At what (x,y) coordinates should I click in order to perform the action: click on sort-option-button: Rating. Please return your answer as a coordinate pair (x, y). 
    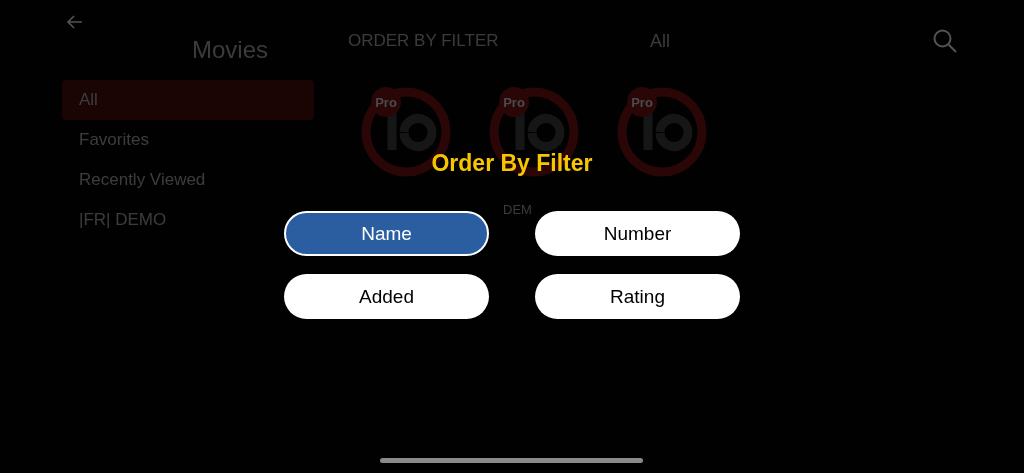
    Looking at the image, I should click on (637, 296).